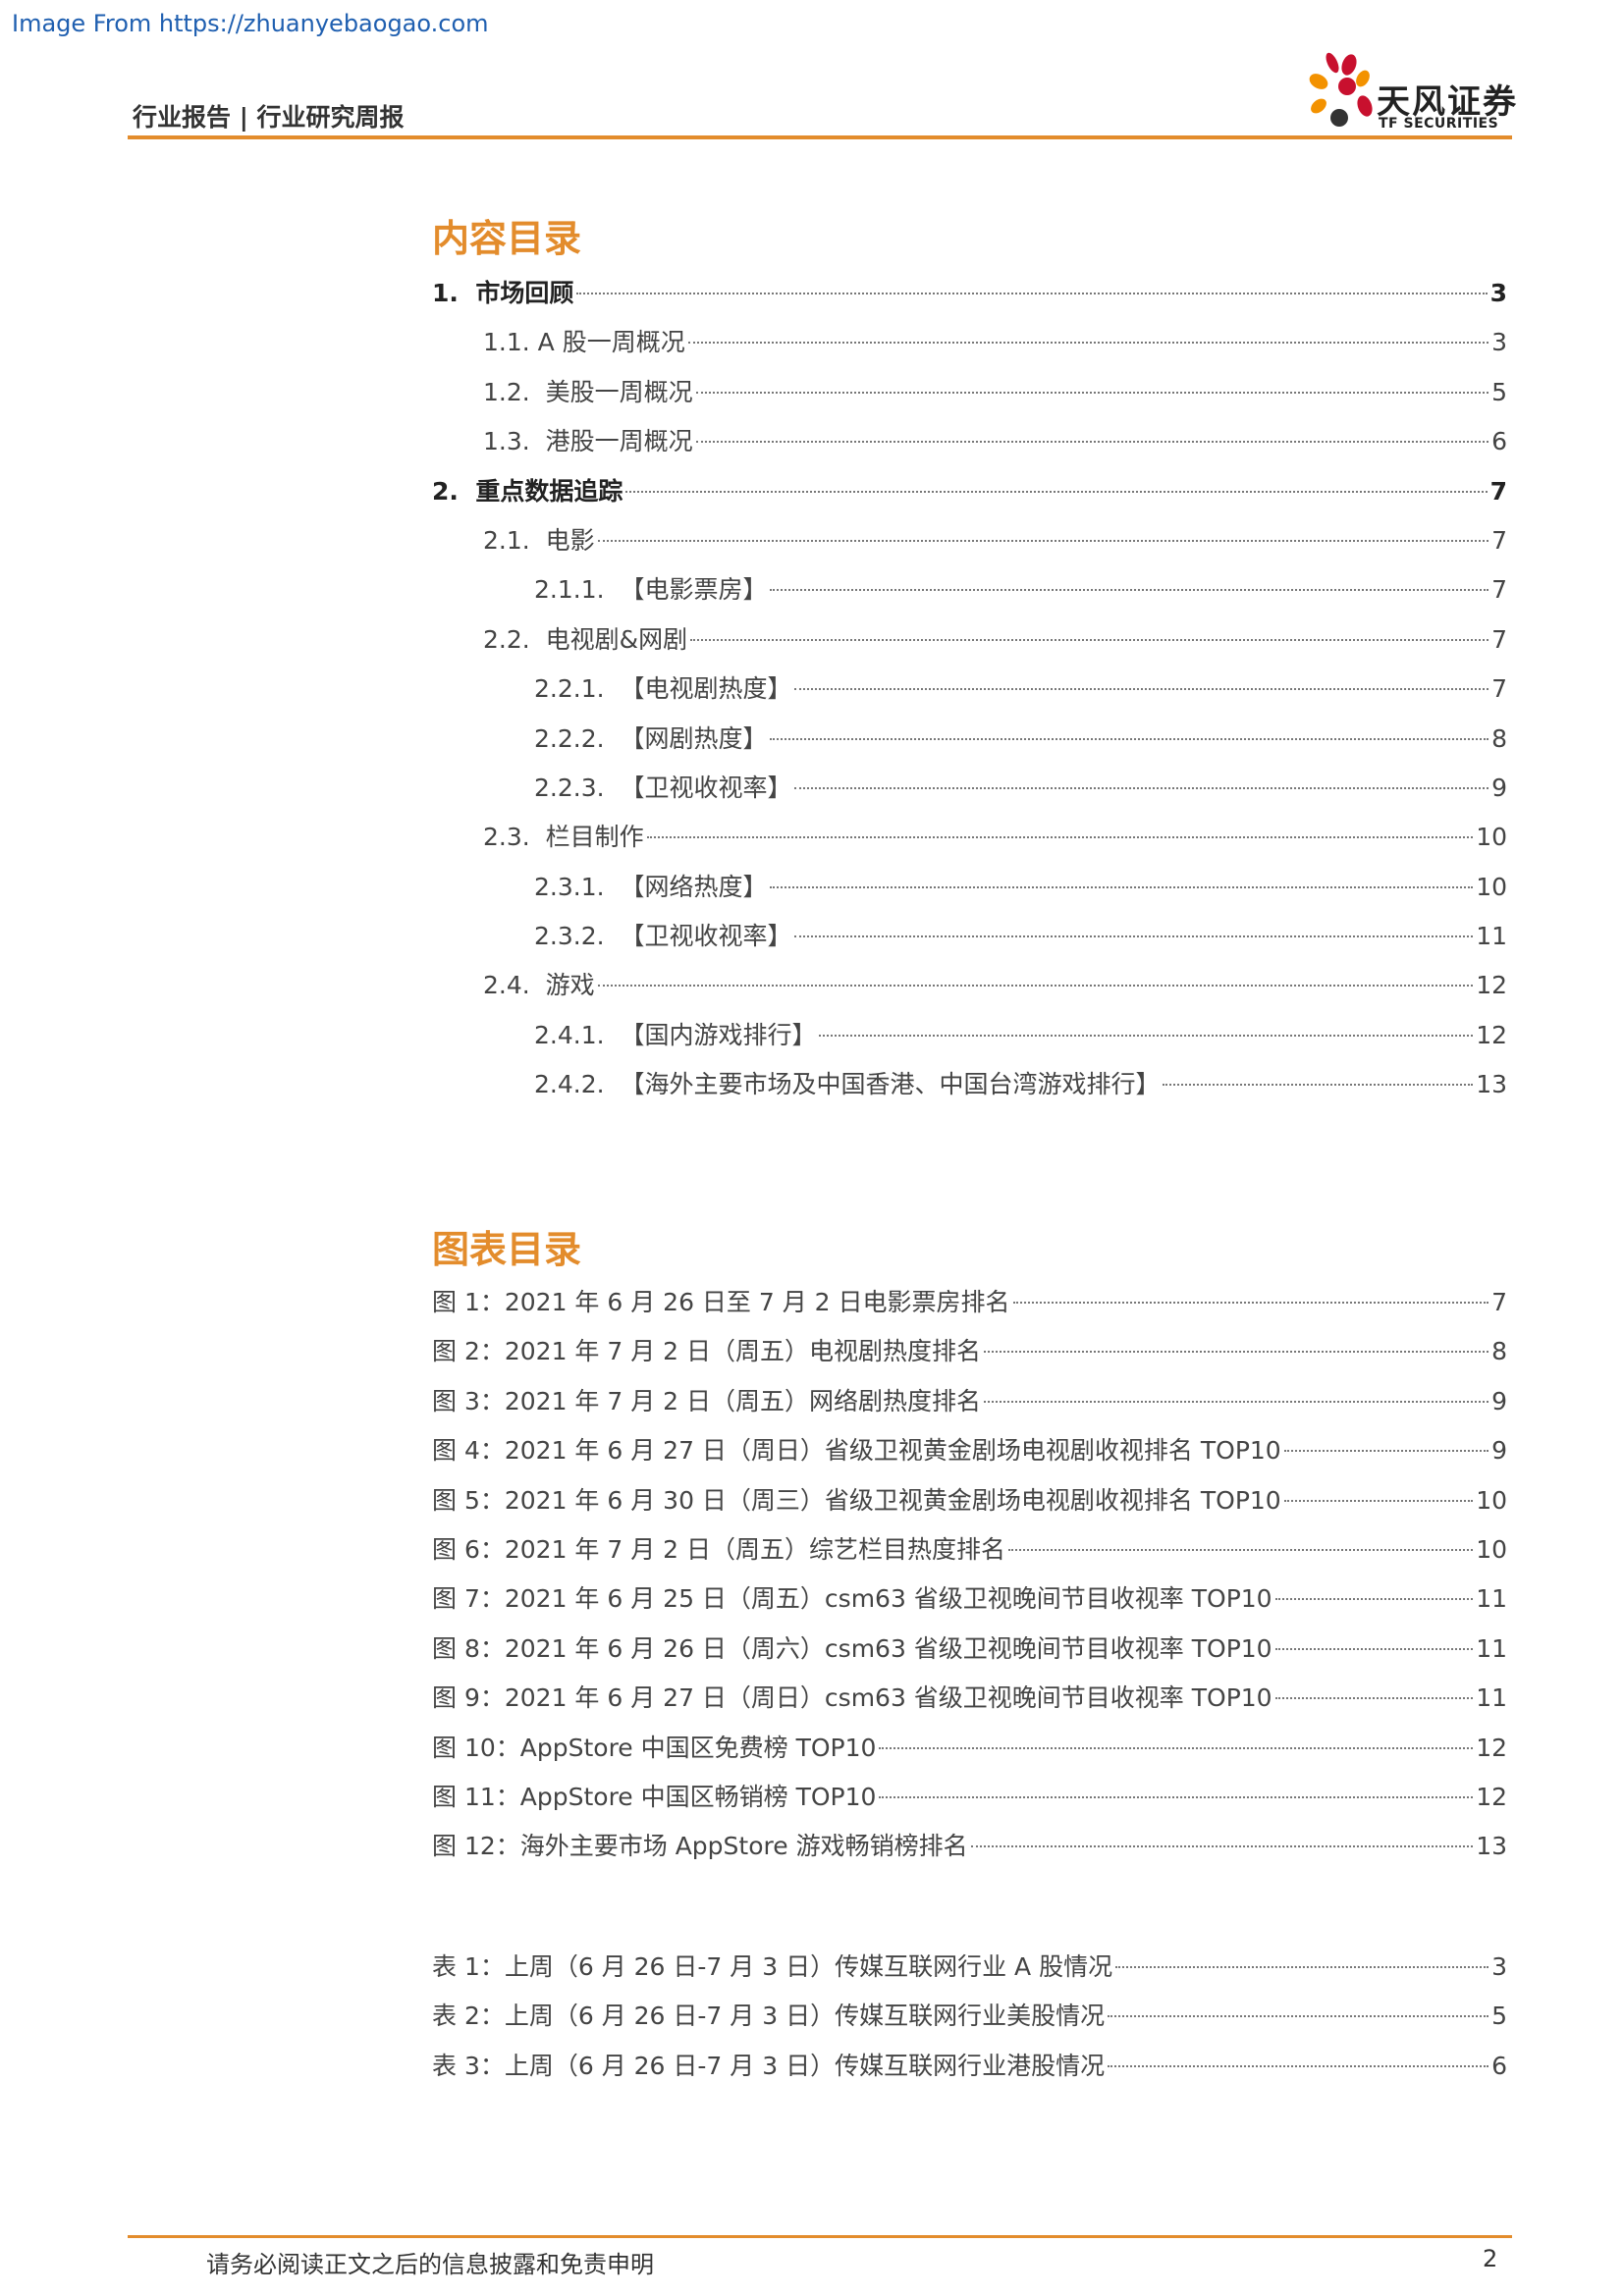 The image size is (1624, 2296). What do you see at coordinates (694, 886) in the screenshot?
I see `toc-entry-label: 【网络热度】` at bounding box center [694, 886].